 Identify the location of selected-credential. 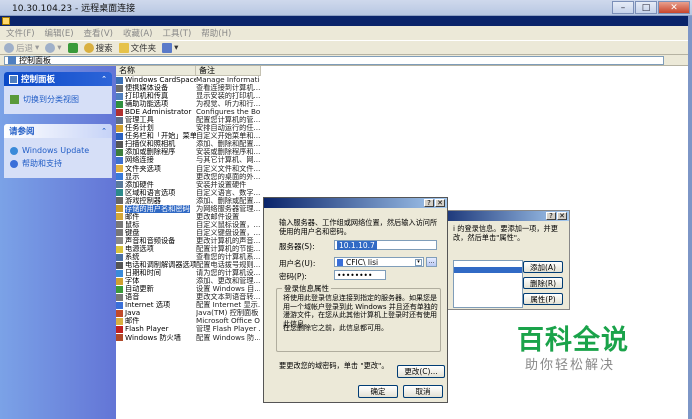
(488, 270).